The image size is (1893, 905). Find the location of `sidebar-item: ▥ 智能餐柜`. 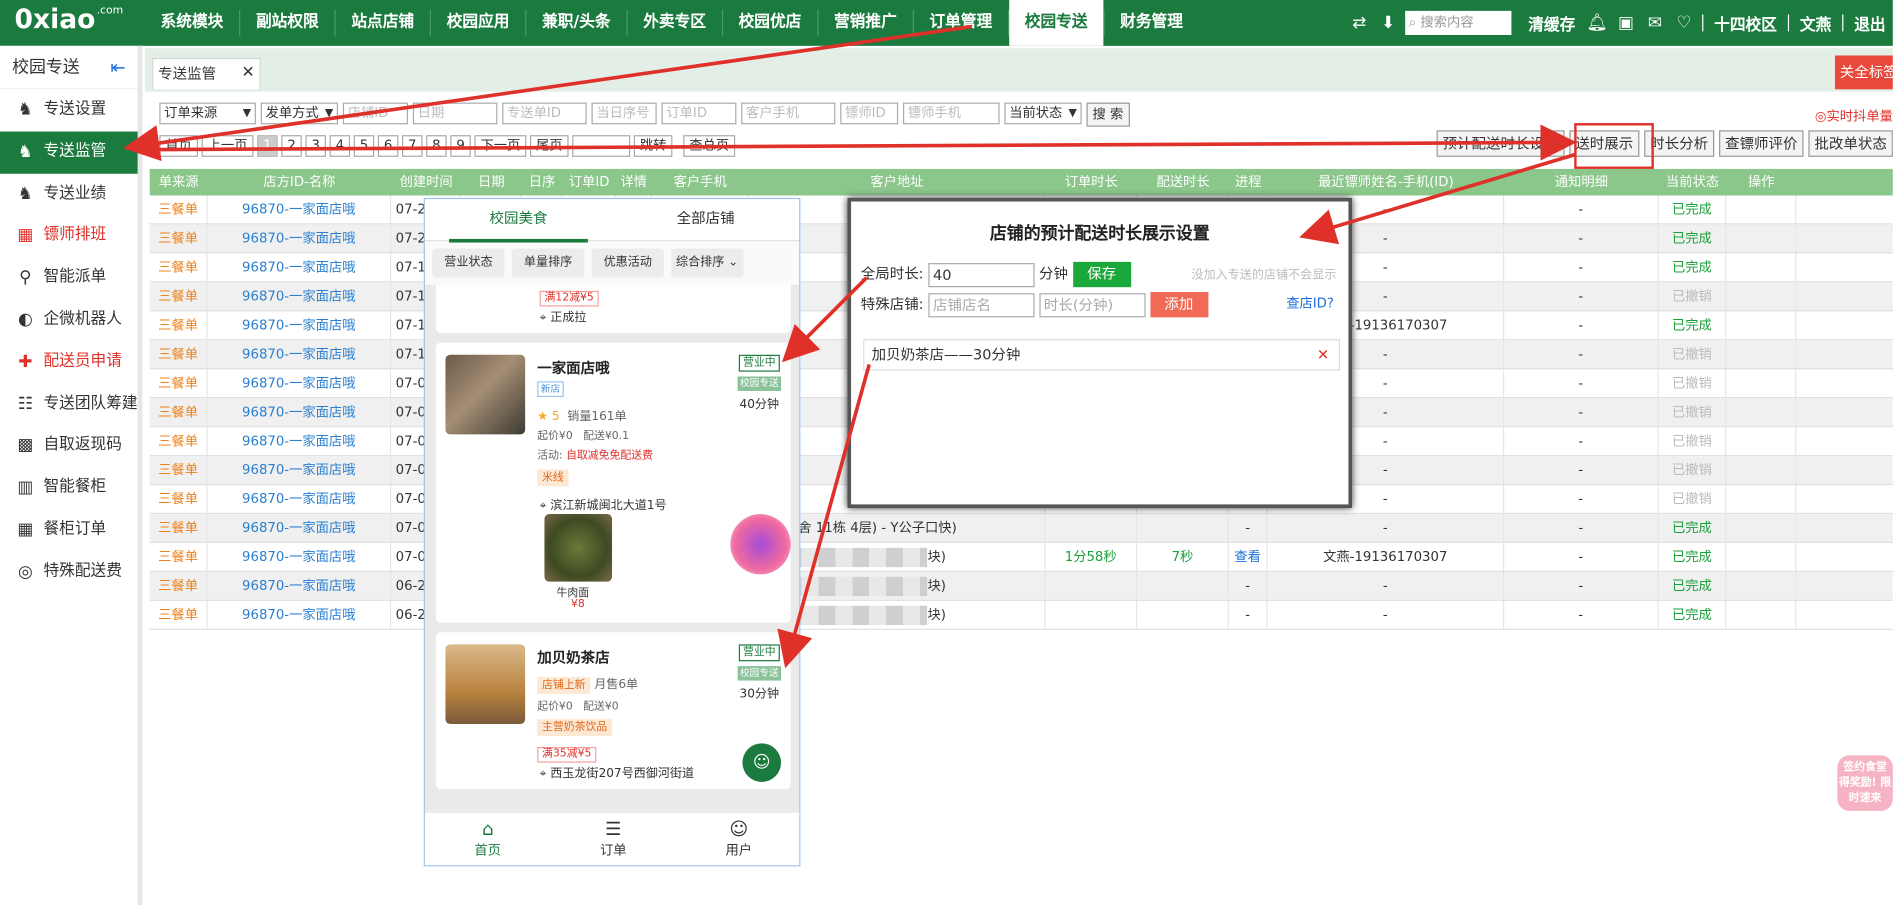

sidebar-item: ▥ 智能餐柜 is located at coordinates (69, 488).